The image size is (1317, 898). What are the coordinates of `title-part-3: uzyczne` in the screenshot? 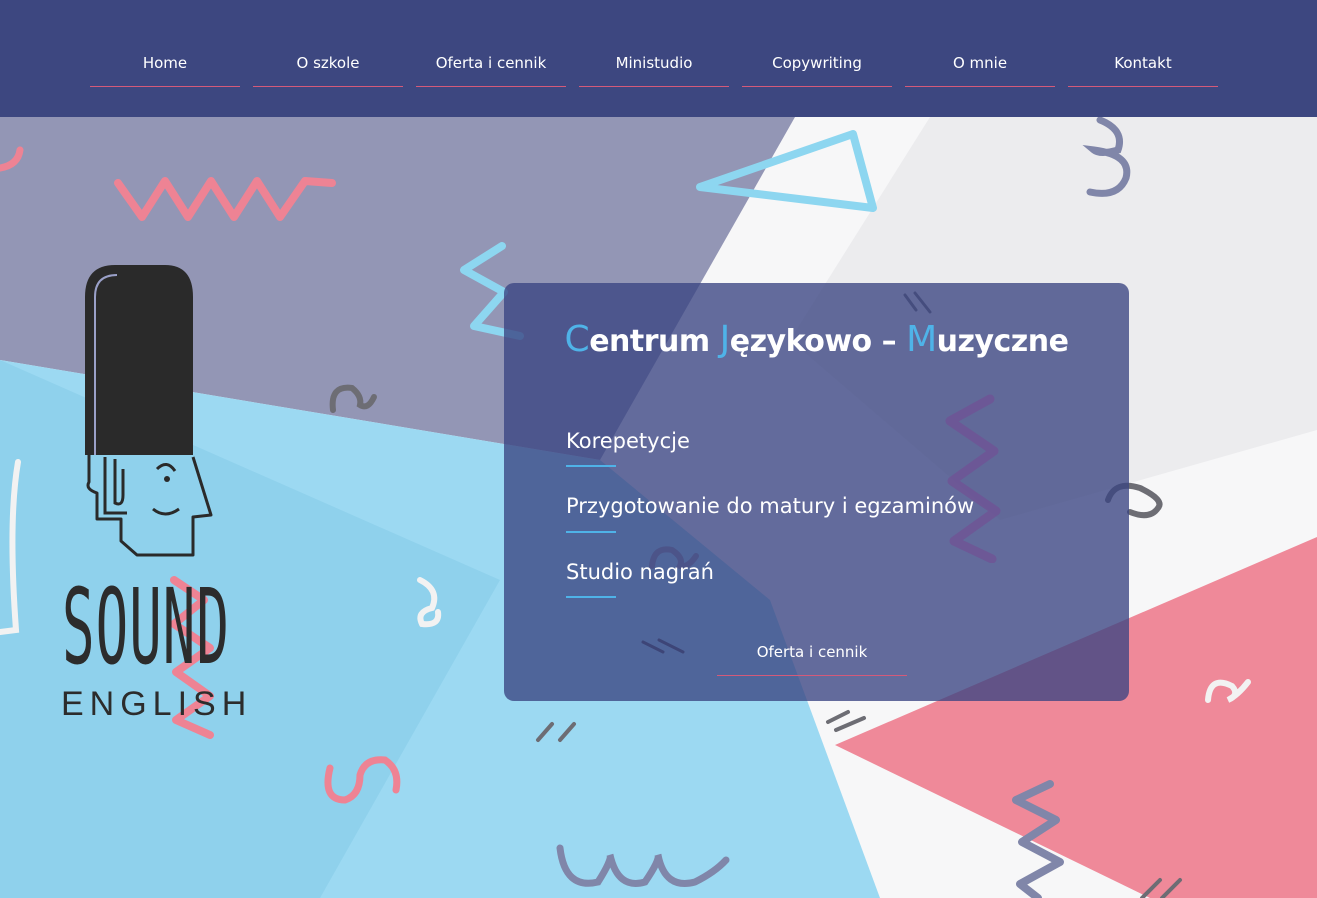 It's located at (1002, 341).